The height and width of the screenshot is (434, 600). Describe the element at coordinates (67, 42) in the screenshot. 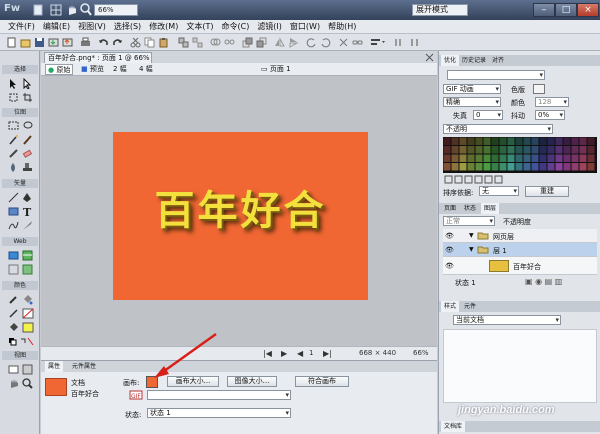

I see `export-icon` at that location.